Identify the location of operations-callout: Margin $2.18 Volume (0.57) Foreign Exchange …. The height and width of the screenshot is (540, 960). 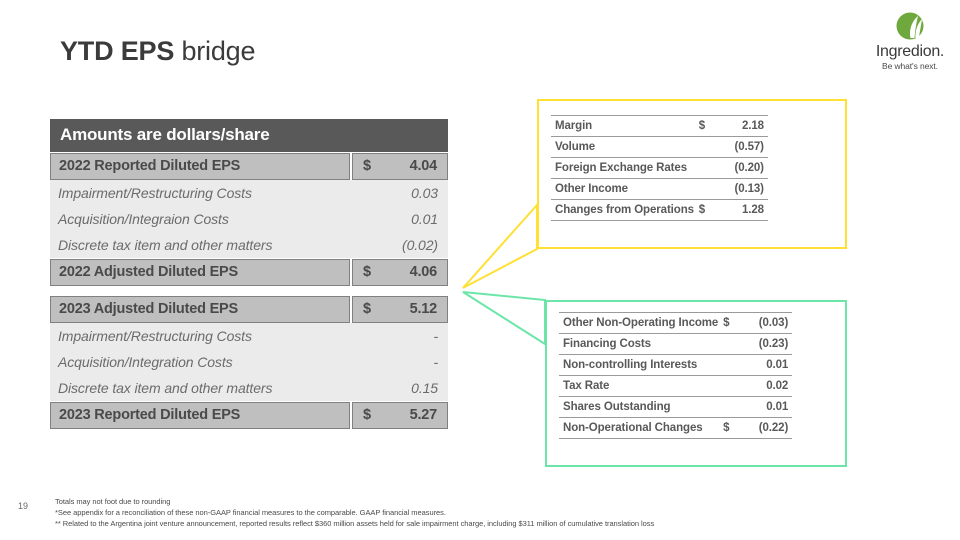
(692, 174).